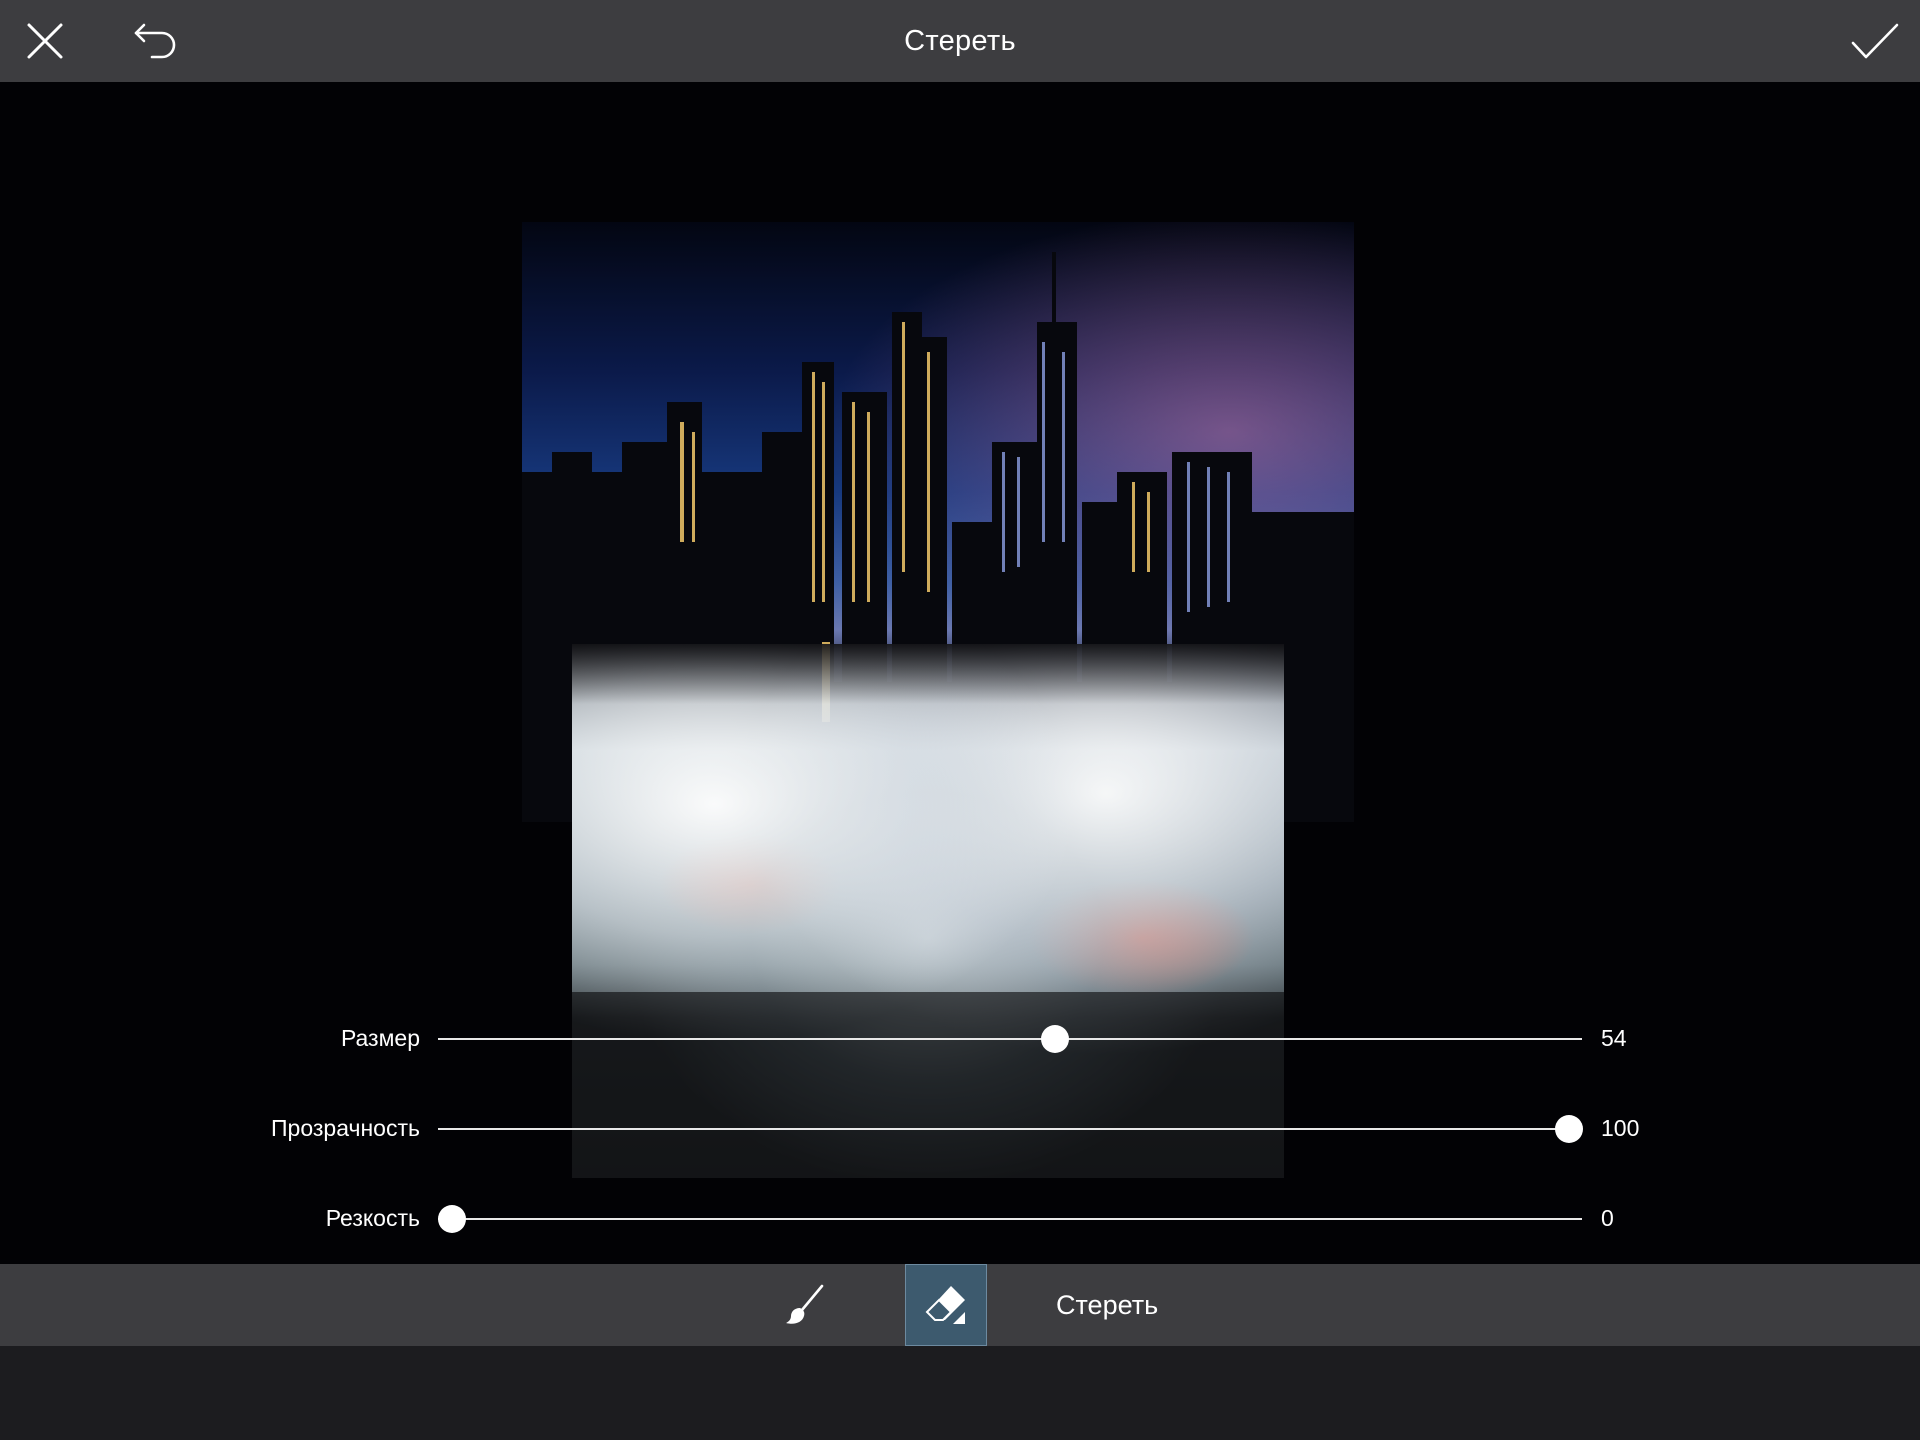 The image size is (1920, 1440). Describe the element at coordinates (1010, 1129) in the screenshot. I see `opacity-slider-track` at that location.